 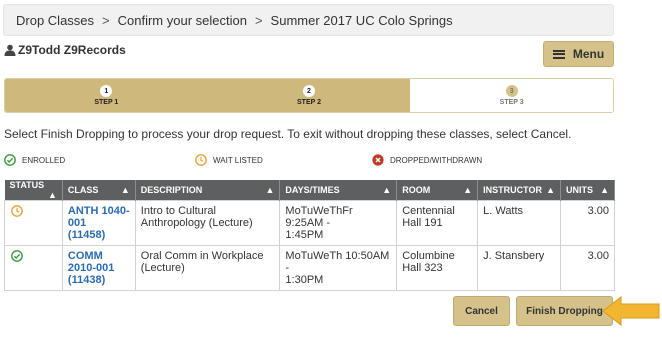 I want to click on days-times-cell: MoTuWeThFr 9:25AM - 1:45PM, so click(x=338, y=223).